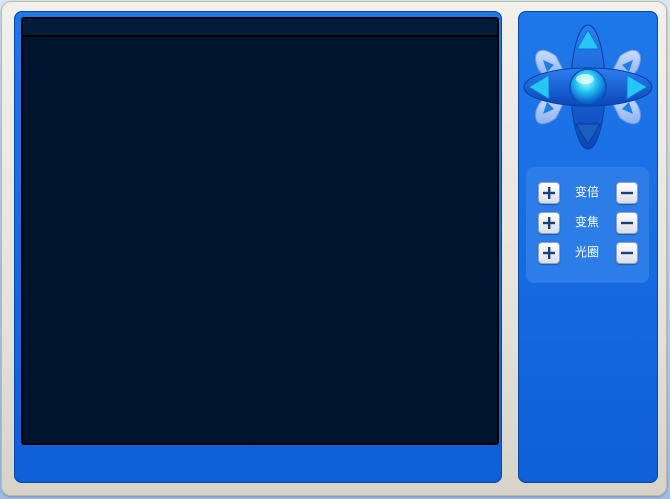 This screenshot has width=670, height=499. I want to click on iris-row: 光圈, so click(587, 253).